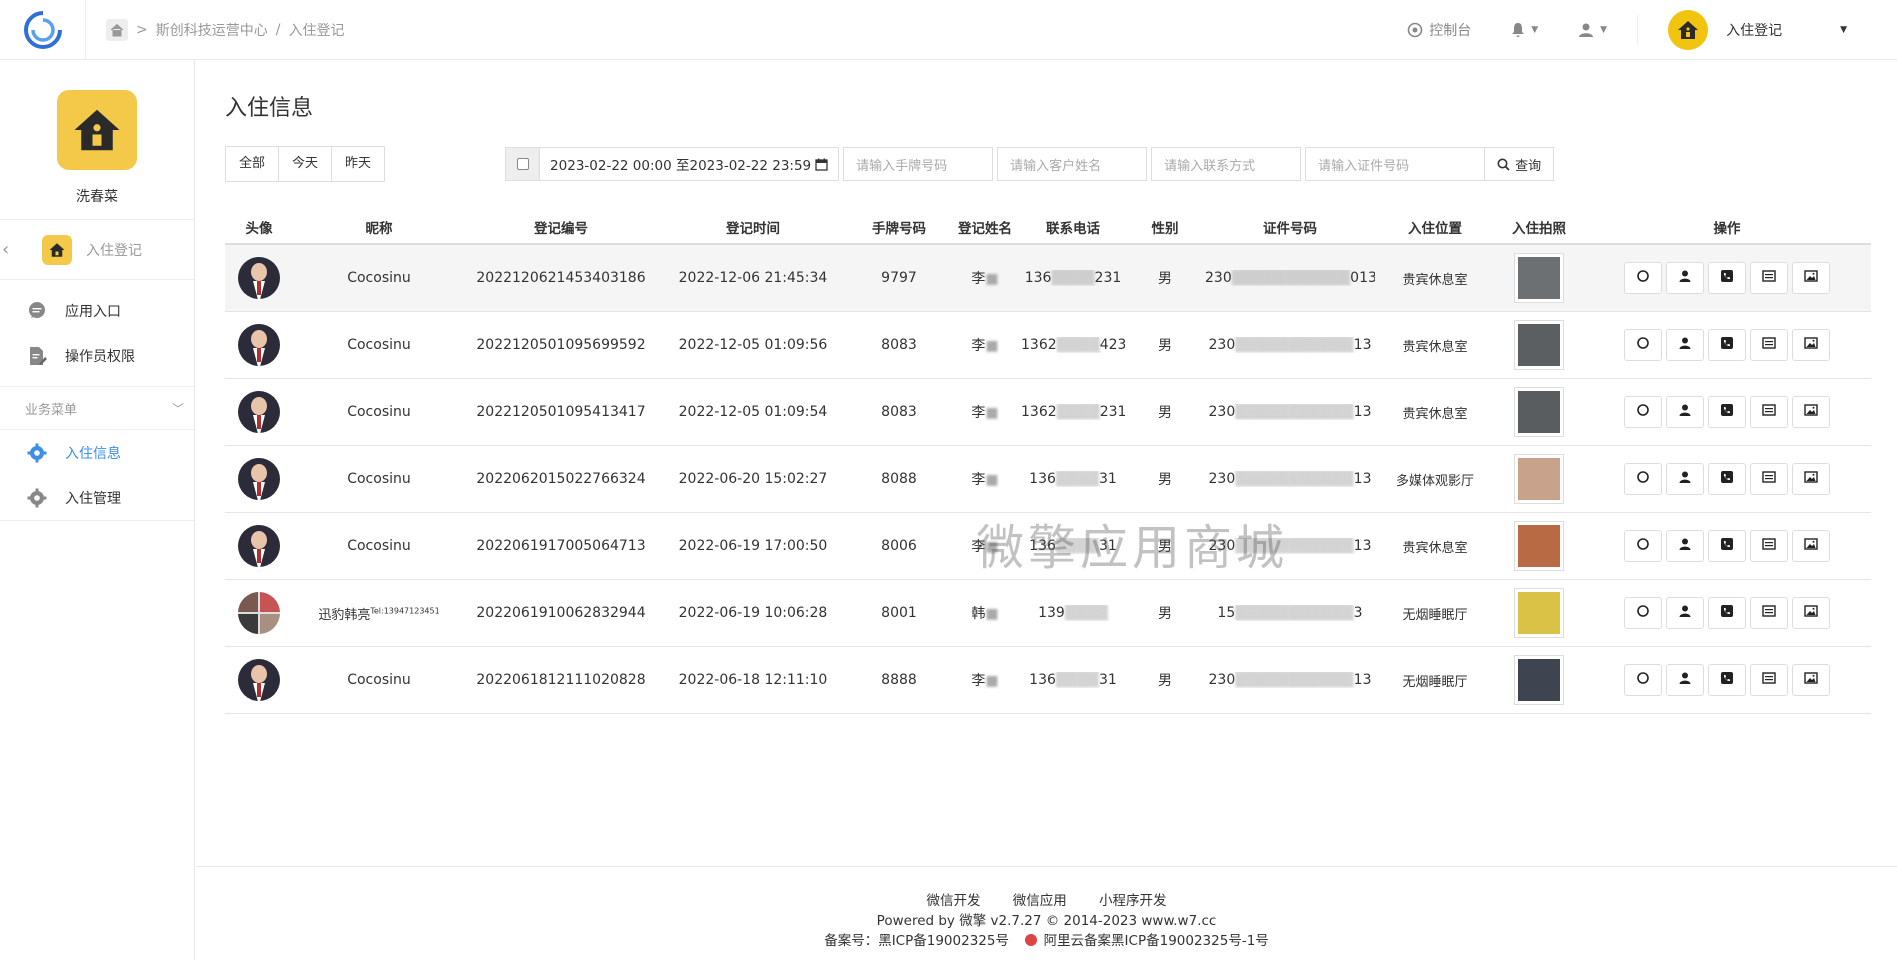 The image size is (1897, 960). What do you see at coordinates (97, 452) in the screenshot?
I see `sidebar-item-checkin-info: 入住信息` at bounding box center [97, 452].